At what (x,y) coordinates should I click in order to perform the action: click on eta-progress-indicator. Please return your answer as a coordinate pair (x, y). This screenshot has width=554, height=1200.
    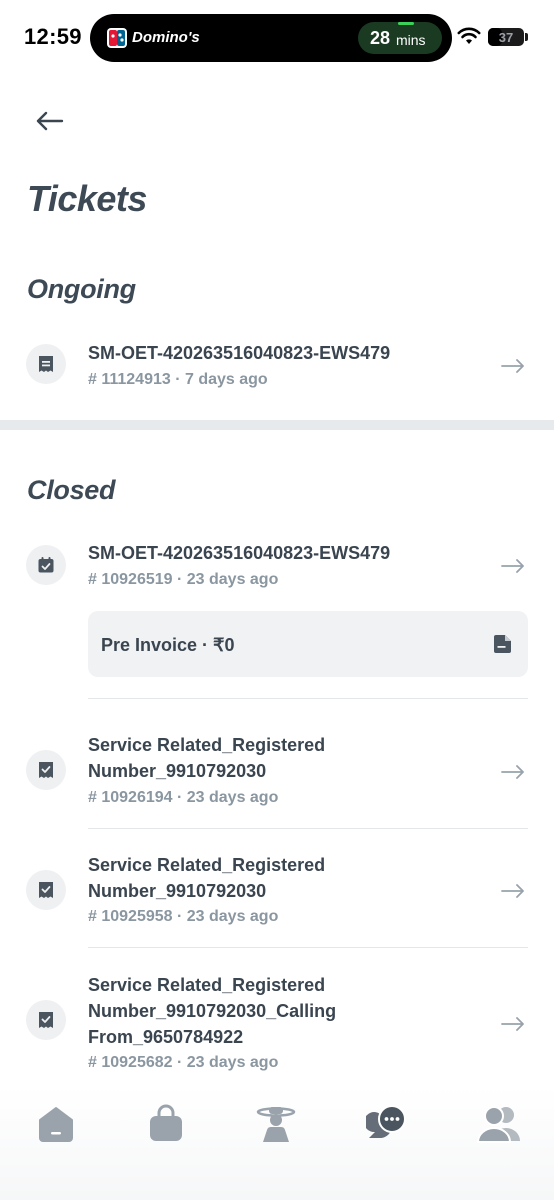
    Looking at the image, I should click on (406, 23).